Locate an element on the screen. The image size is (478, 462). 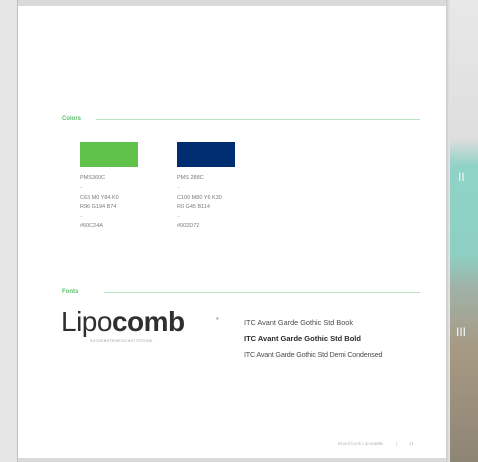
background-photo is located at coordinates (464, 231).